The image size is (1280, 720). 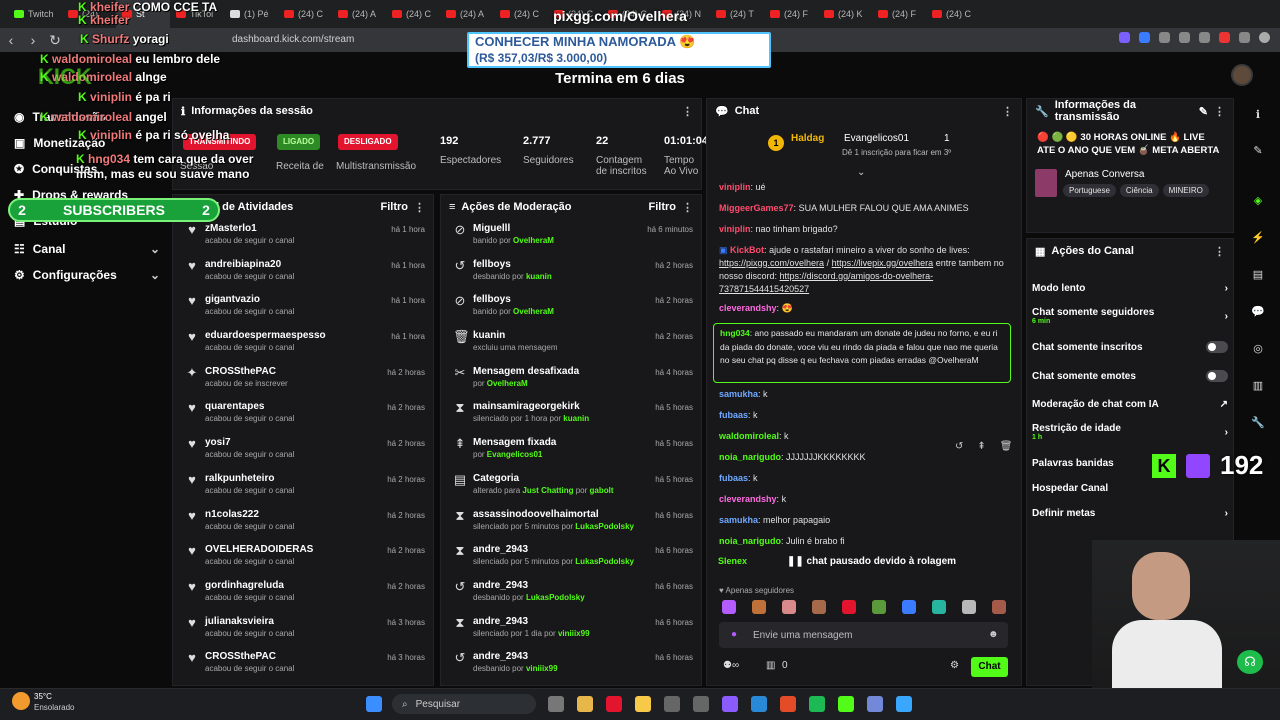 What do you see at coordinates (771, 263) in the screenshot?
I see `link: https://pixgg.com/ovelhera` at bounding box center [771, 263].